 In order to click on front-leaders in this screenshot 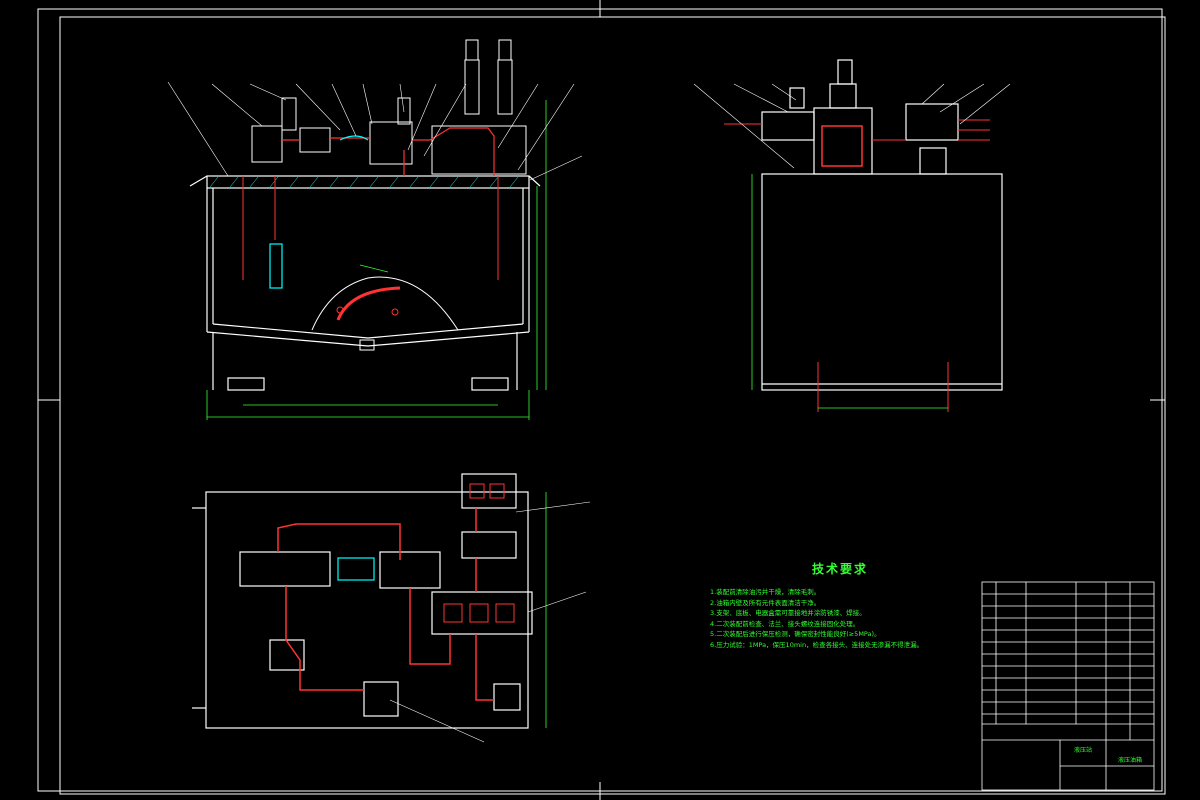, I will do `click(375, 131)`.